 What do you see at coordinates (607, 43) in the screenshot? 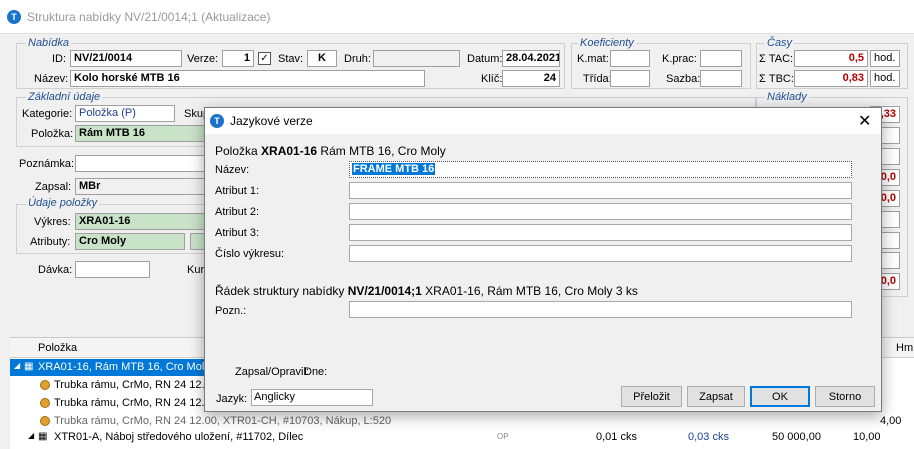
I see `koeficienty-group-title: Koeficienty` at bounding box center [607, 43].